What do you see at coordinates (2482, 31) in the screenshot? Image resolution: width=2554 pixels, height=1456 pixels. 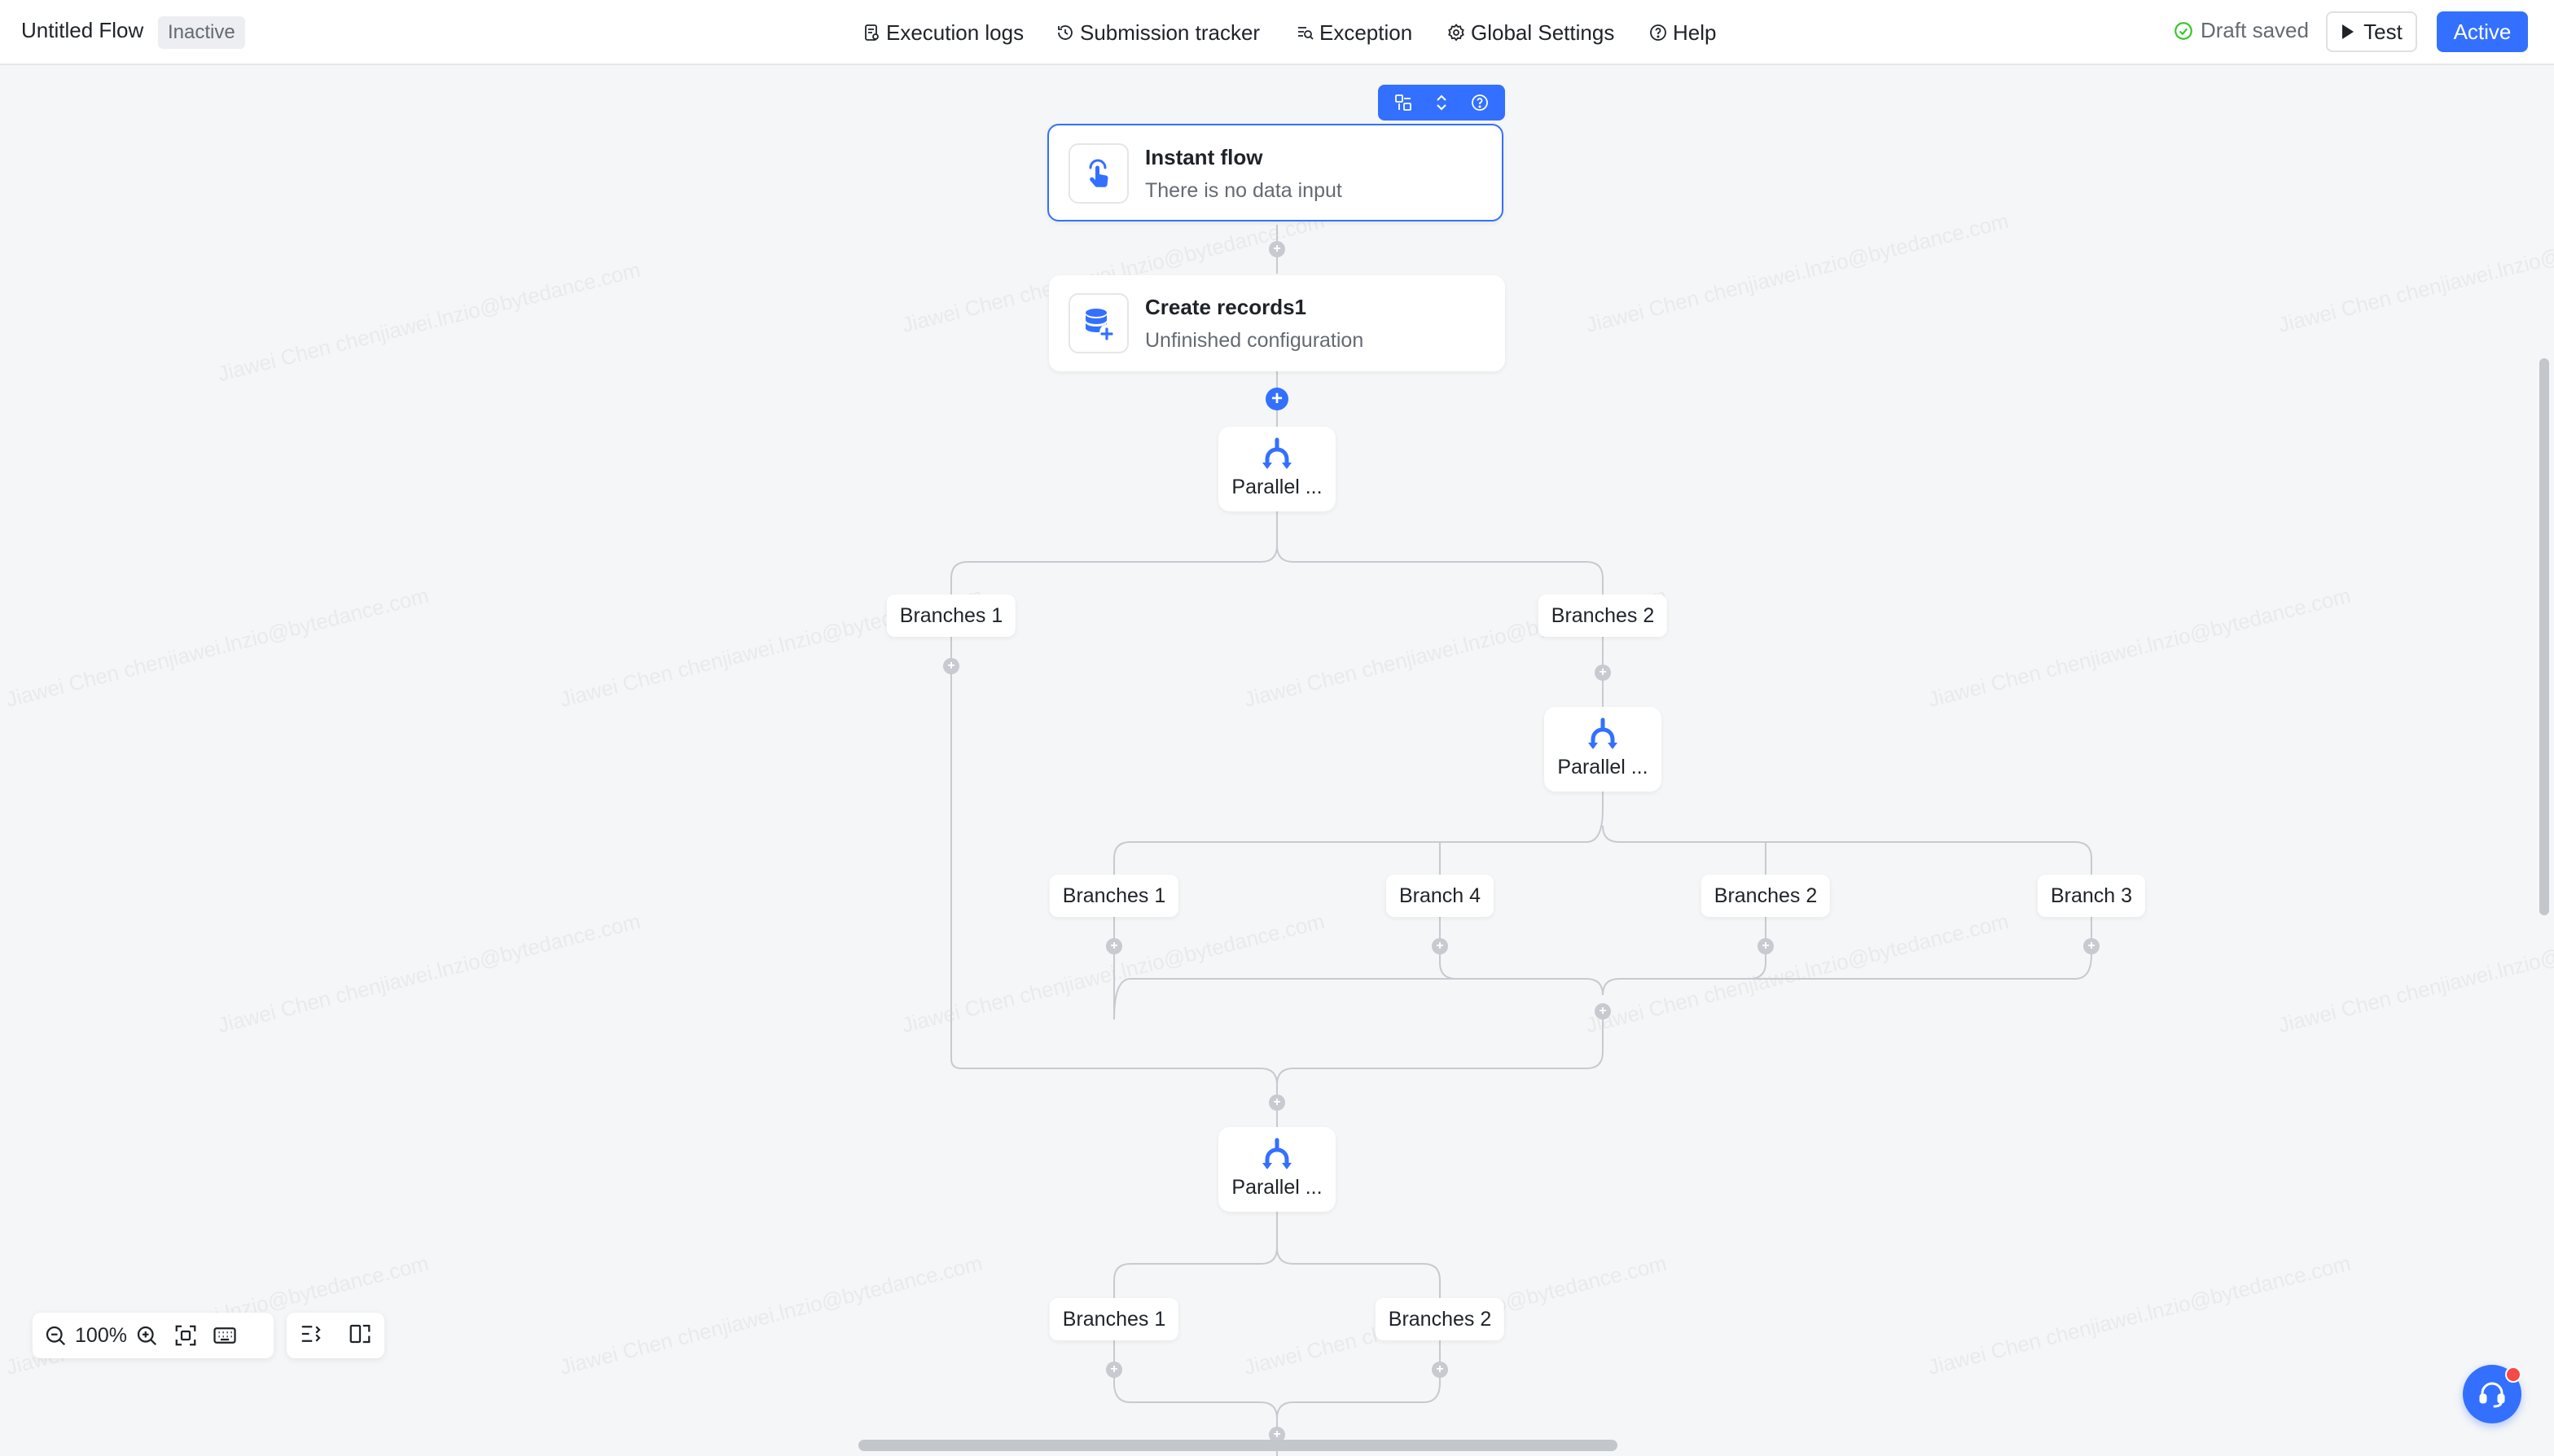 I see `activate-button: Active` at bounding box center [2482, 31].